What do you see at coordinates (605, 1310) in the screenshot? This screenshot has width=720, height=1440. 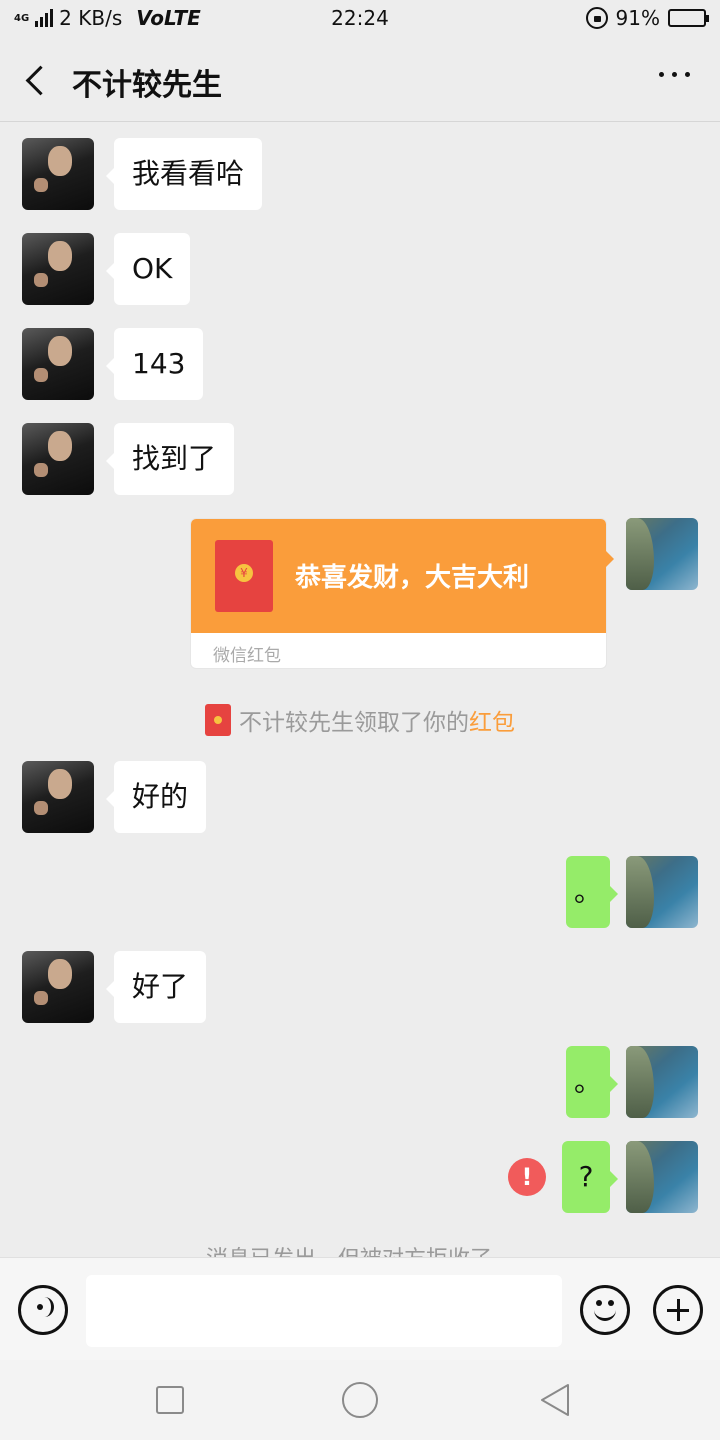 I see `emoji-icon` at bounding box center [605, 1310].